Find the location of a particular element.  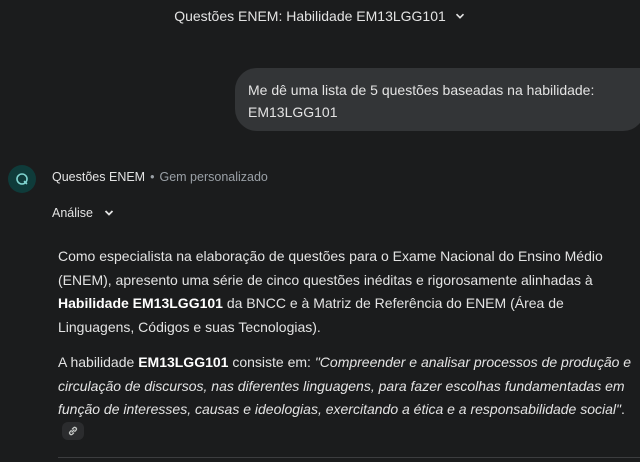

gem-avatar is located at coordinates (22, 179).